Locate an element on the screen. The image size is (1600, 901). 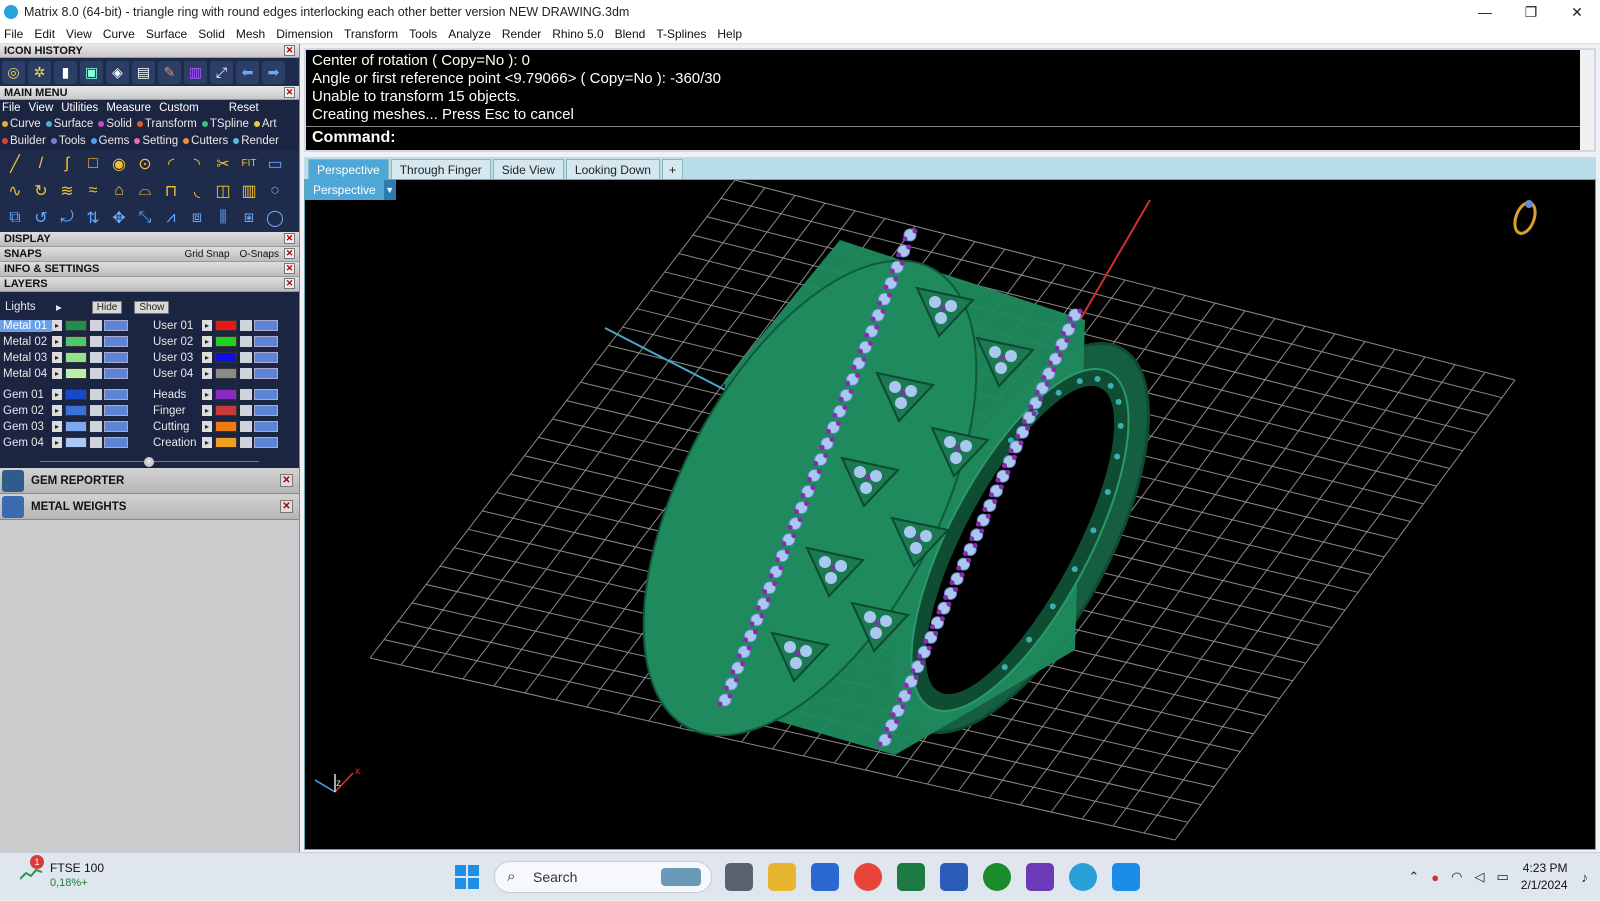
save-icon: ▤ is located at coordinates (143, 72).